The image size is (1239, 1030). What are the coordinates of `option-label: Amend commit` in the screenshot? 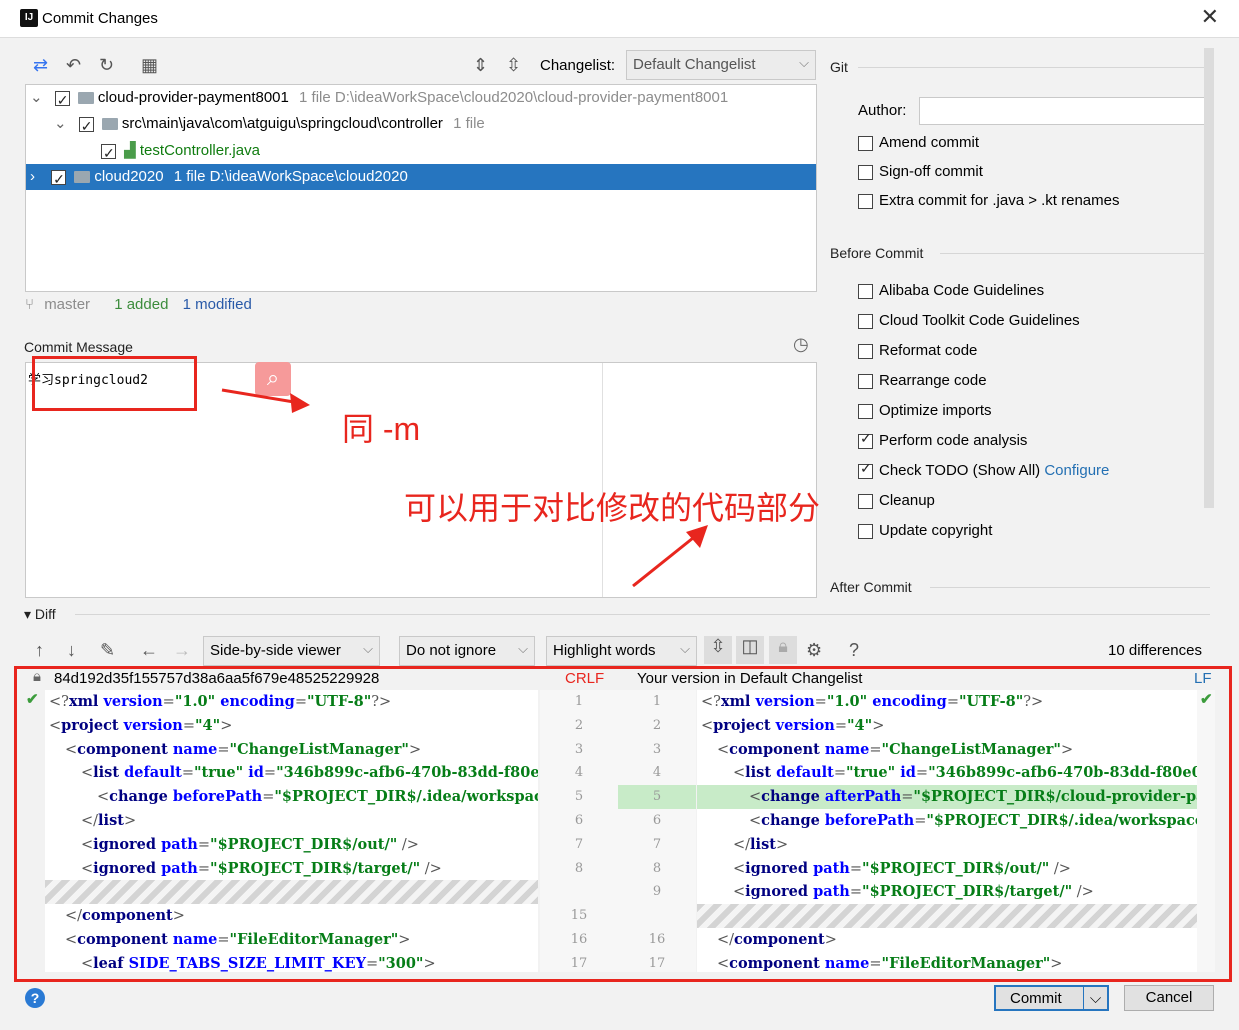 It's located at (929, 142).